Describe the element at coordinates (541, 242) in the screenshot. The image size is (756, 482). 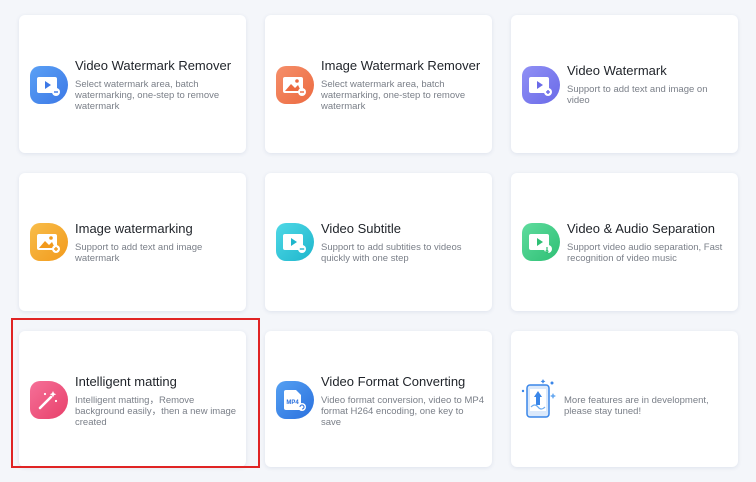
I see `video-audio-separation-icon` at that location.